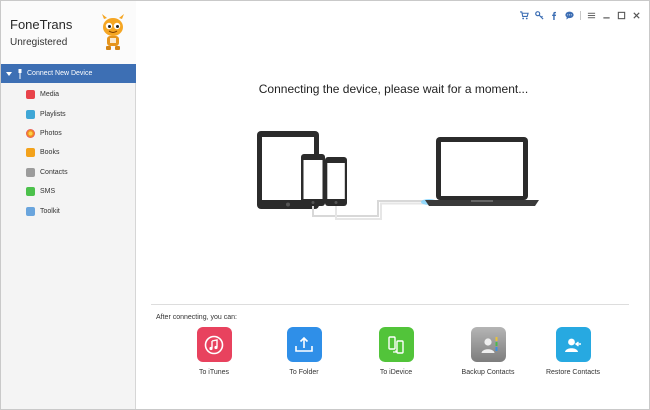  Describe the element at coordinates (50, 95) in the screenshot. I see `sidebar-item-label: Media` at that location.